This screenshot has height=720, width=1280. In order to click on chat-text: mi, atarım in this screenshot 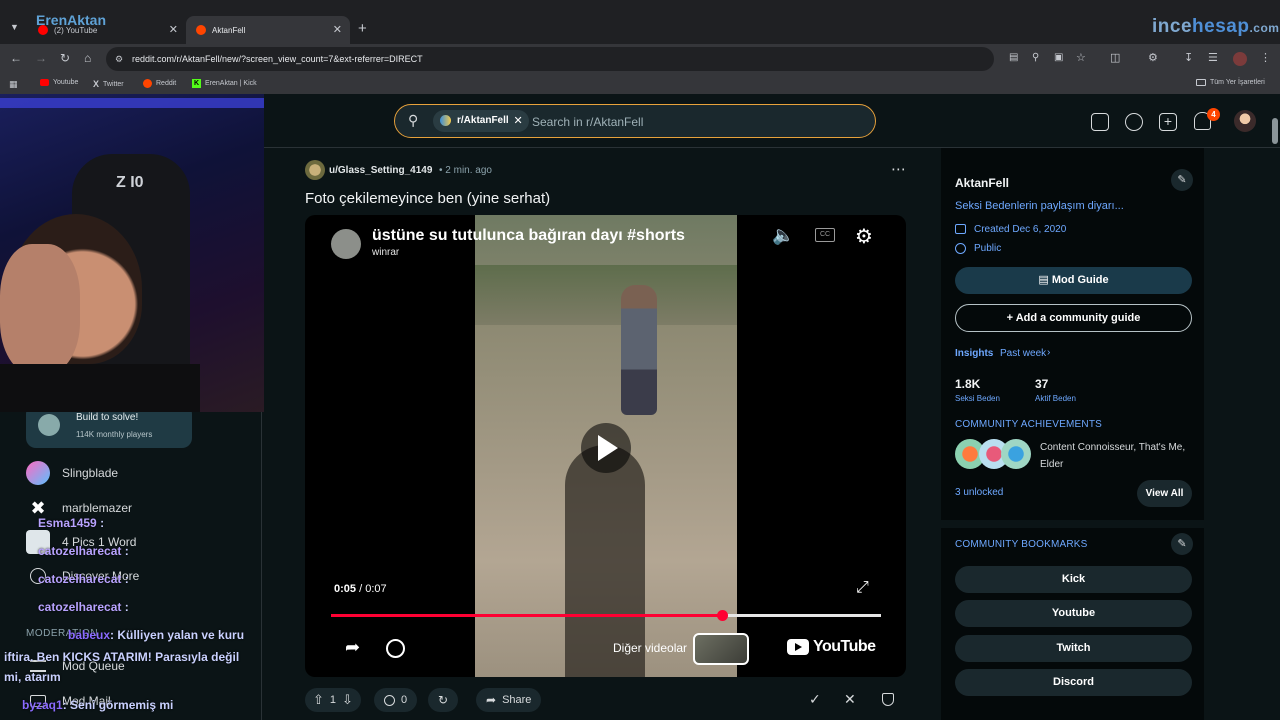, I will do `click(32, 677)`.